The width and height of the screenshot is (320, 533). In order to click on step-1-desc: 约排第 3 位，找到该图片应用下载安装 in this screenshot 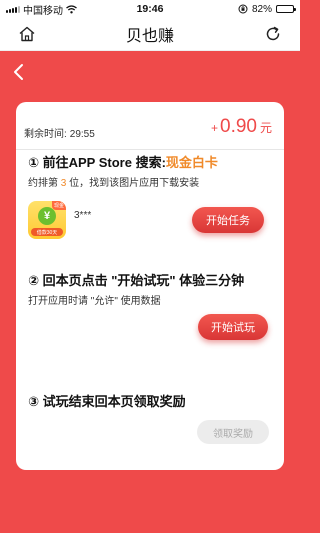, I will do `click(113, 181)`.